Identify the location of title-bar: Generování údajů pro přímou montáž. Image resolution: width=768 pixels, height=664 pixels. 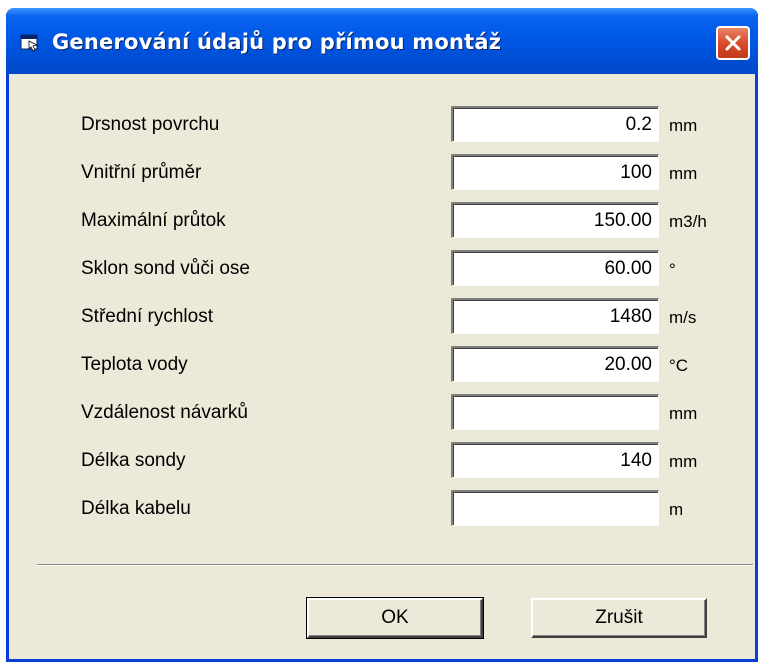
(382, 41).